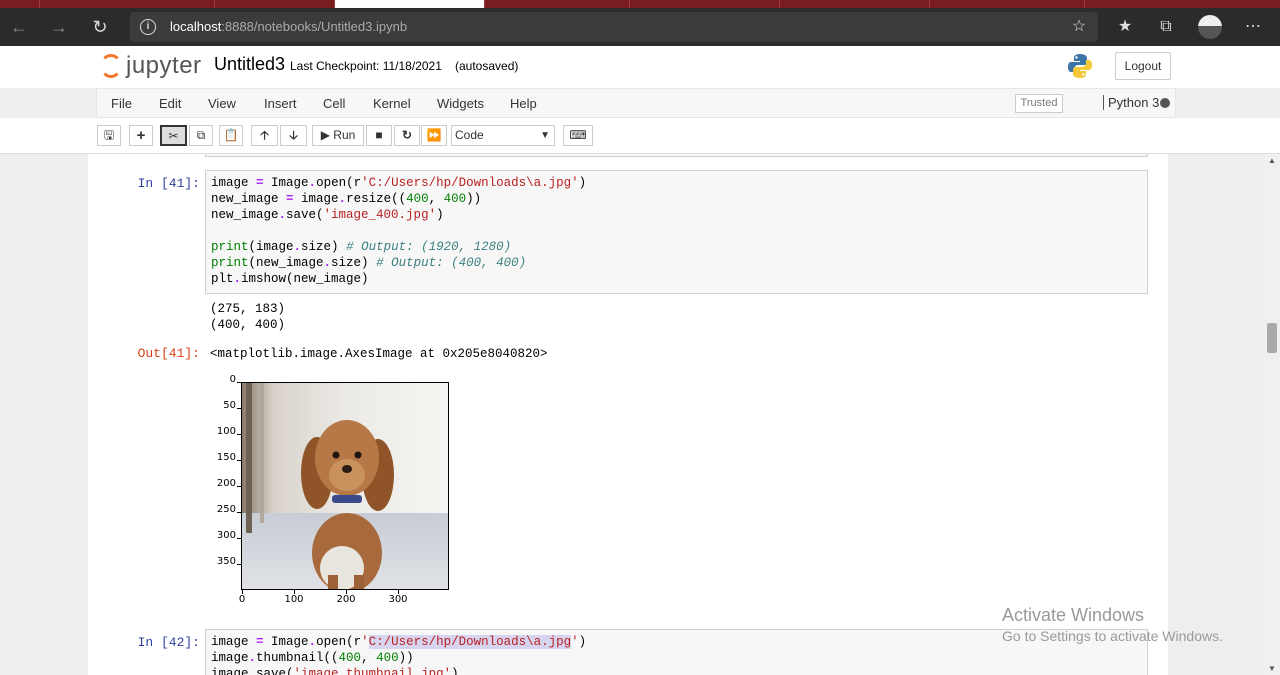 The width and height of the screenshot is (1280, 675). I want to click on code-line: print(image.size) # Output: (1920, 1280), so click(361, 247).